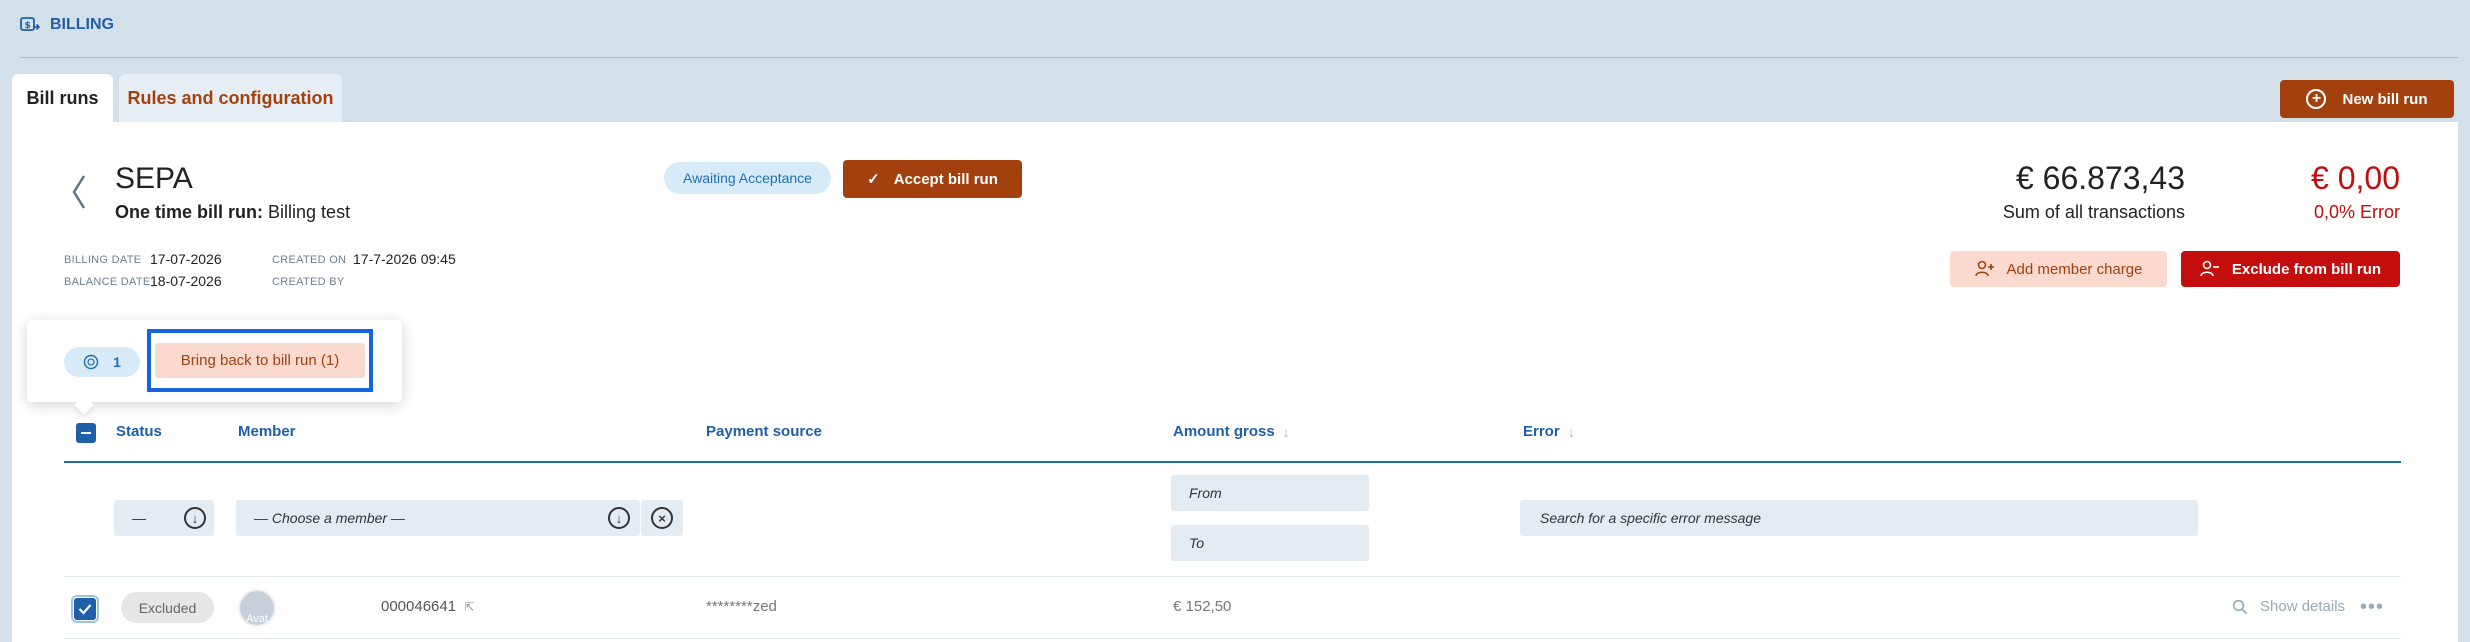 This screenshot has height=642, width=2470. I want to click on bill-run-title: SEPA, so click(154, 178).